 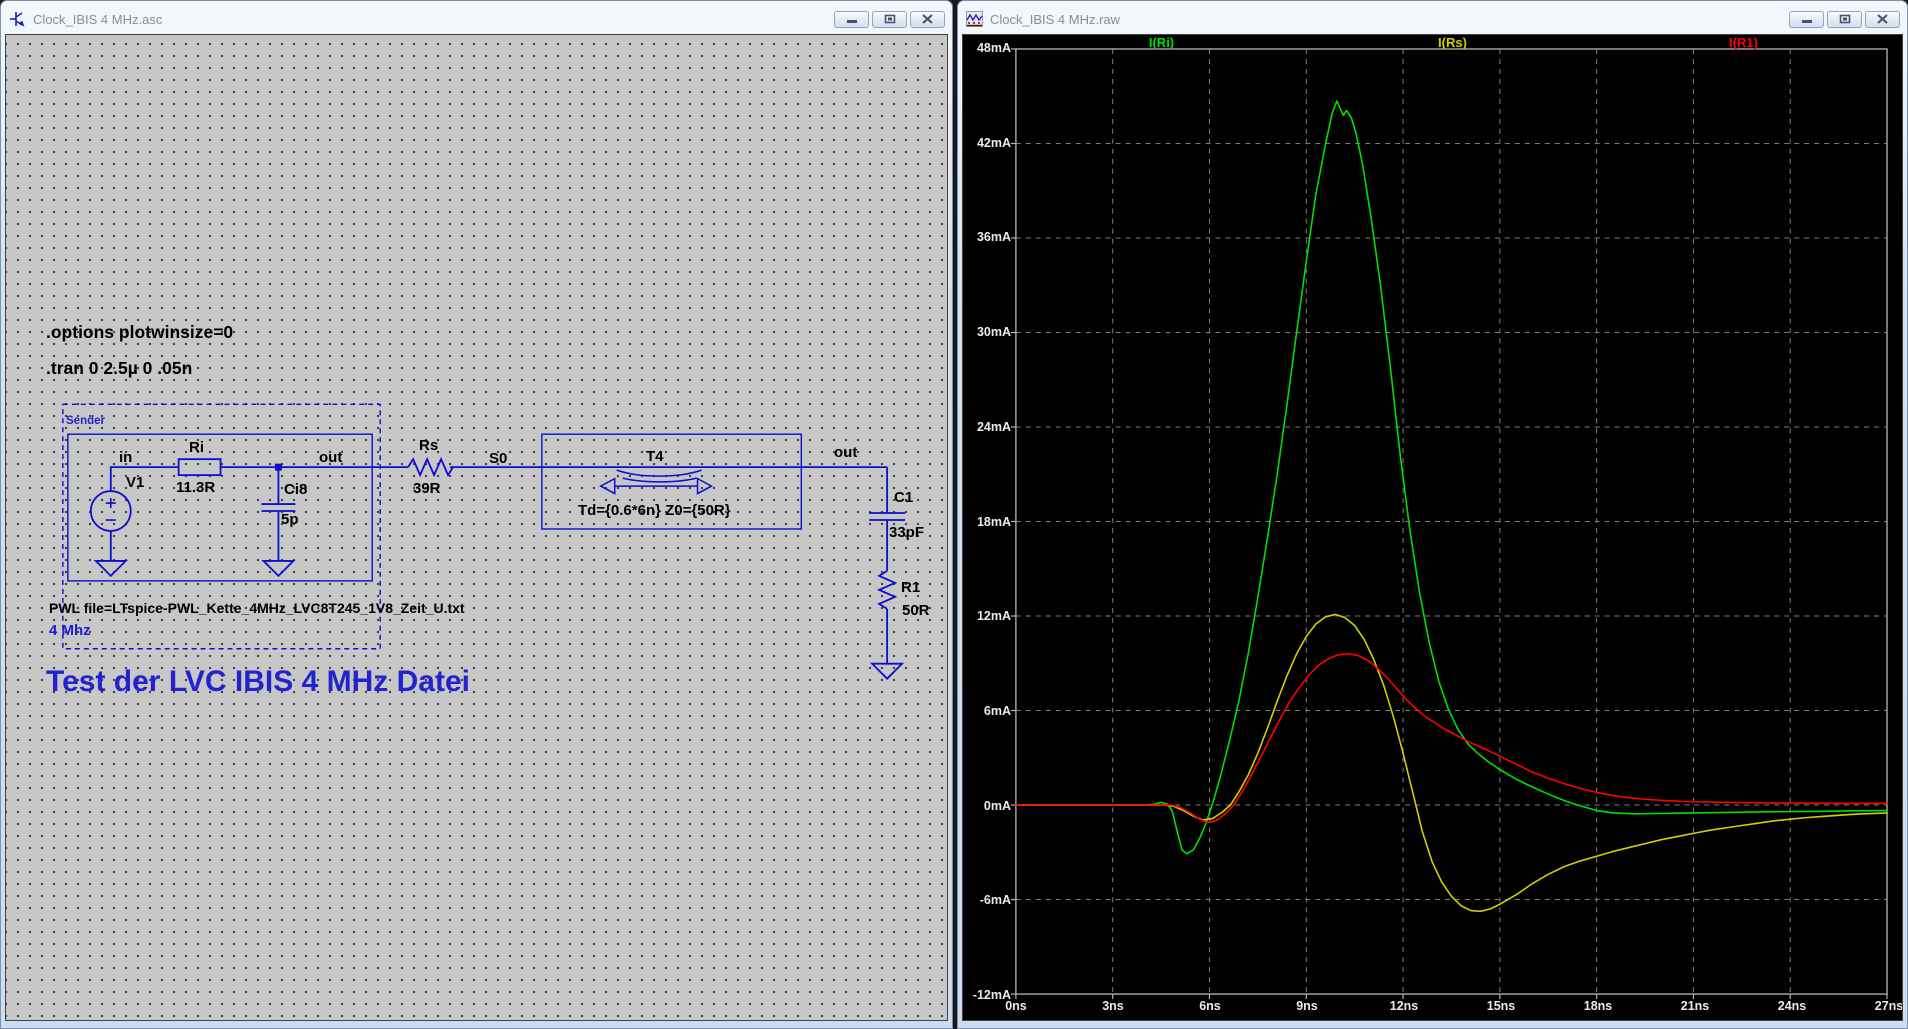 I want to click on capacitor-ci8, so click(x=278, y=507).